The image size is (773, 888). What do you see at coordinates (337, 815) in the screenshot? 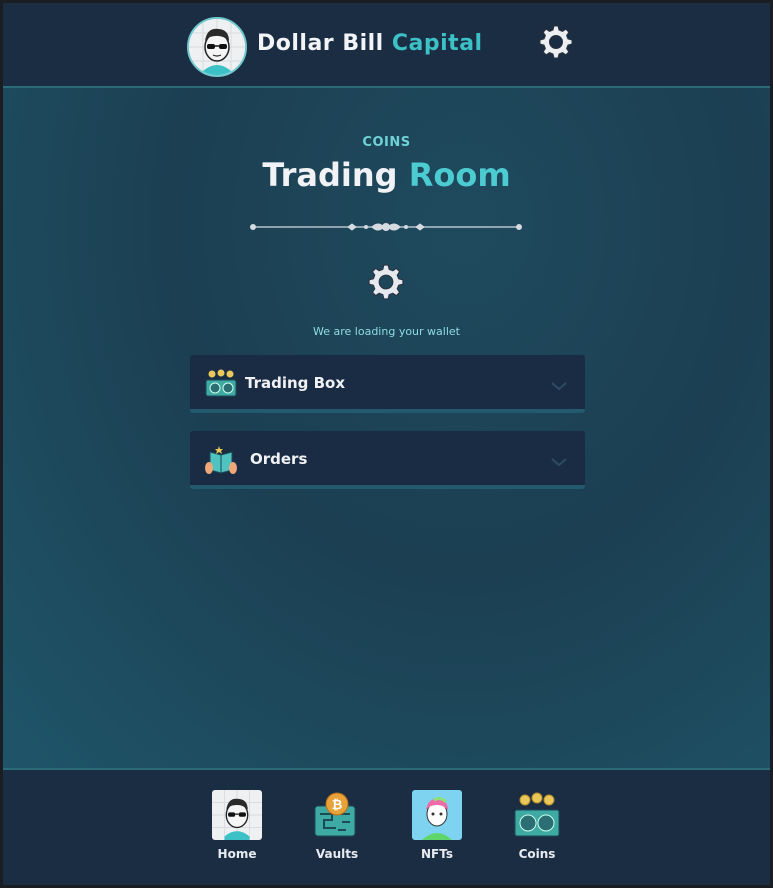
I see `bitcoin-vault-icon: ₿` at bounding box center [337, 815].